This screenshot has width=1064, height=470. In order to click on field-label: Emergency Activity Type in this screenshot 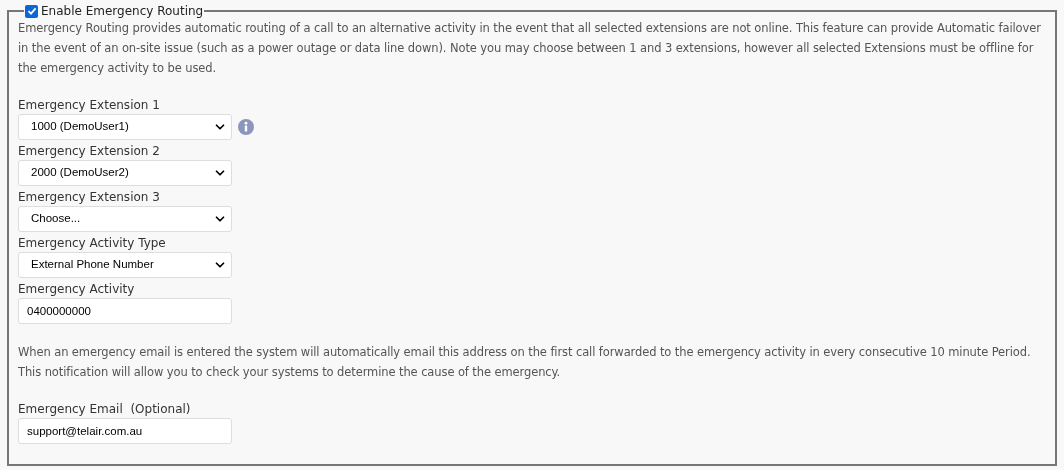, I will do `click(92, 243)`.